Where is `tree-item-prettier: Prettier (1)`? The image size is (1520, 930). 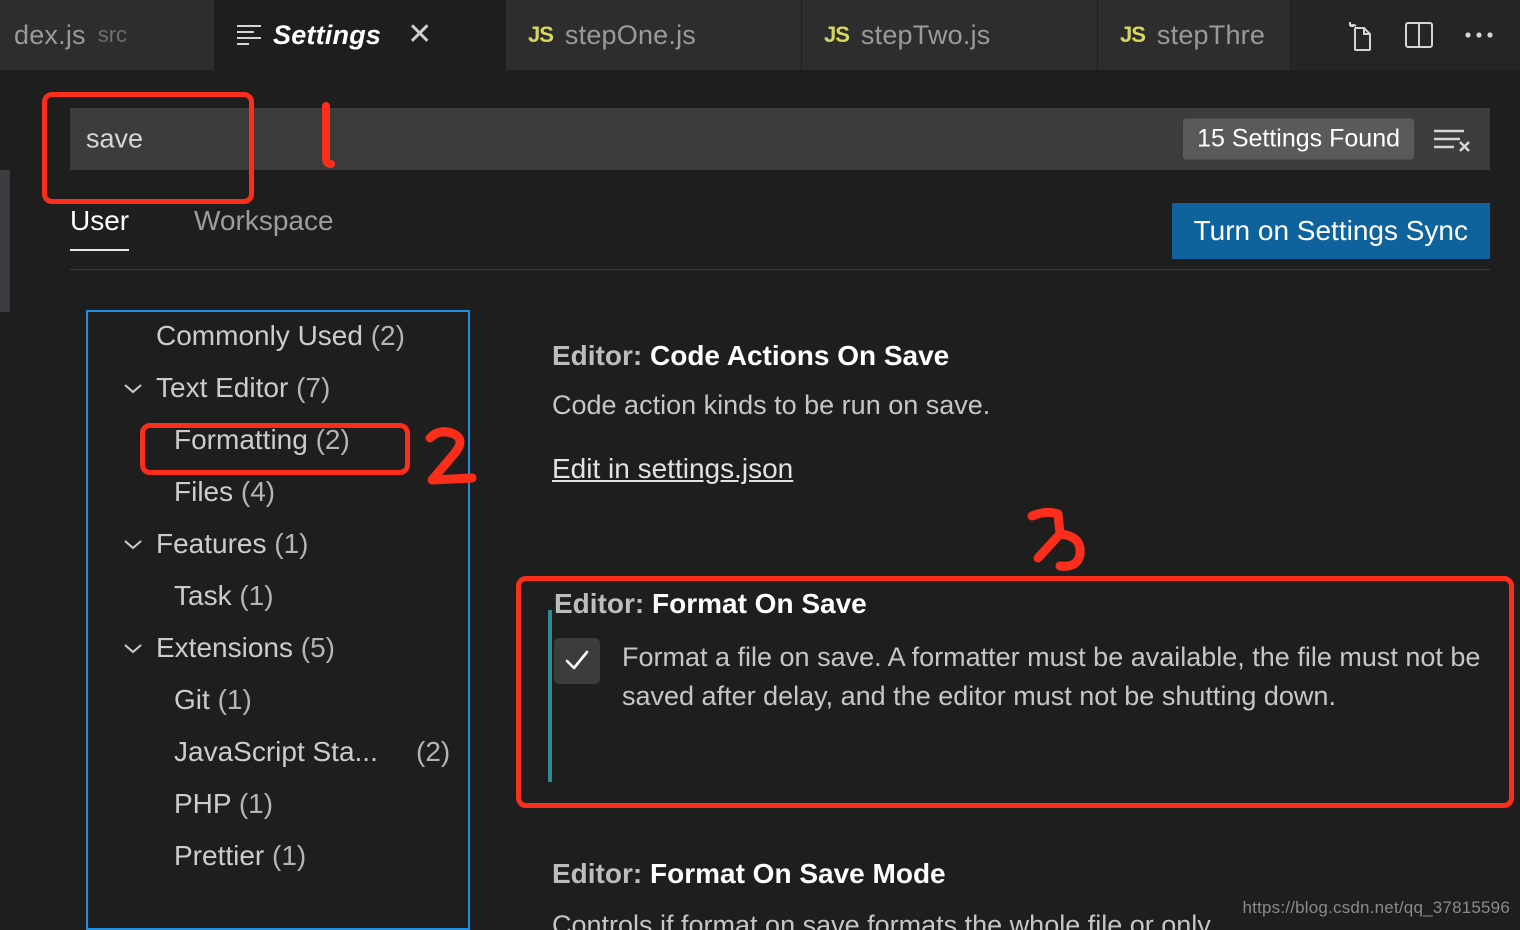
tree-item-prettier: Prettier (1) is located at coordinates (278, 856).